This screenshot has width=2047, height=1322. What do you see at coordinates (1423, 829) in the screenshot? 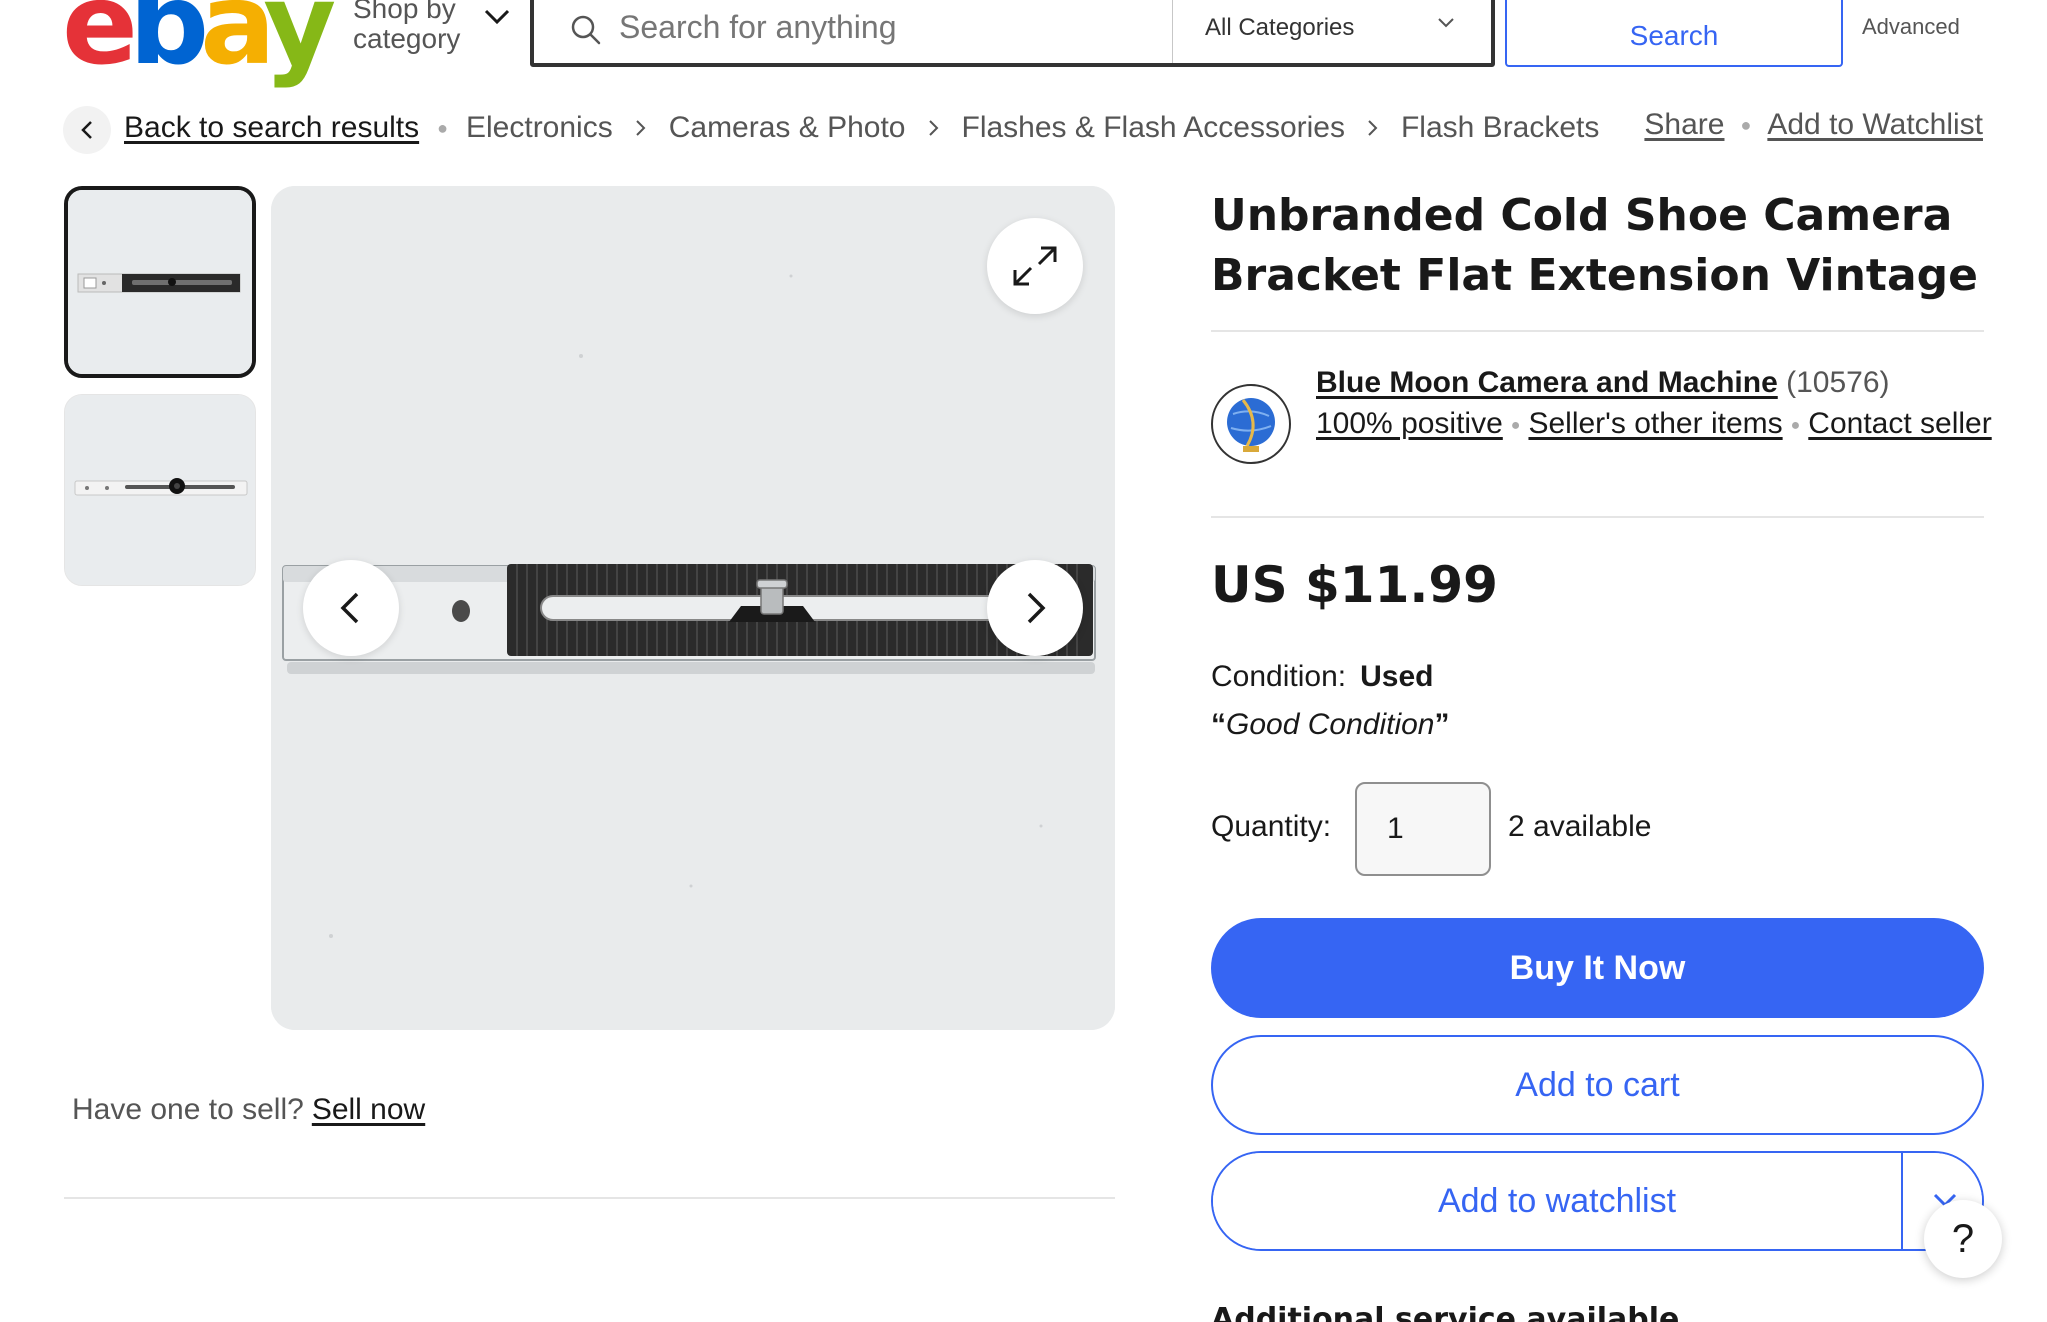
I see `quantity-input` at bounding box center [1423, 829].